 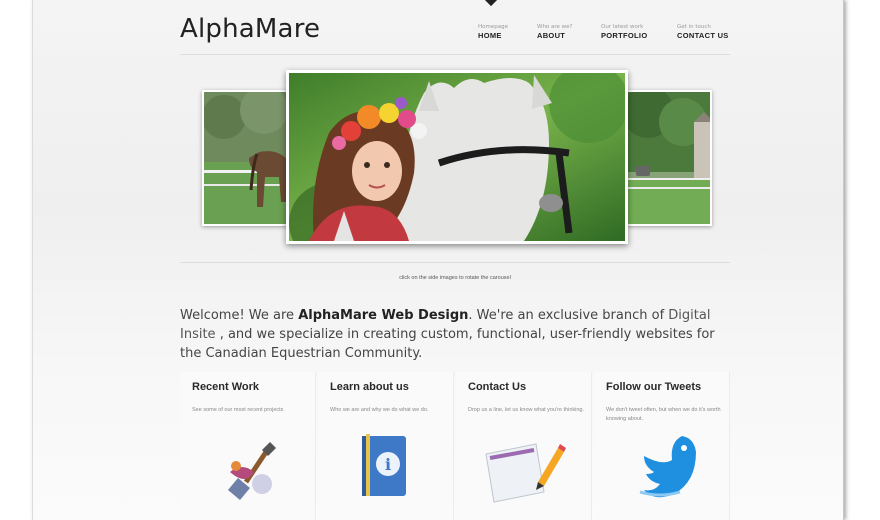 I want to click on nav-item-home: Homepage HOME, so click(x=493, y=32).